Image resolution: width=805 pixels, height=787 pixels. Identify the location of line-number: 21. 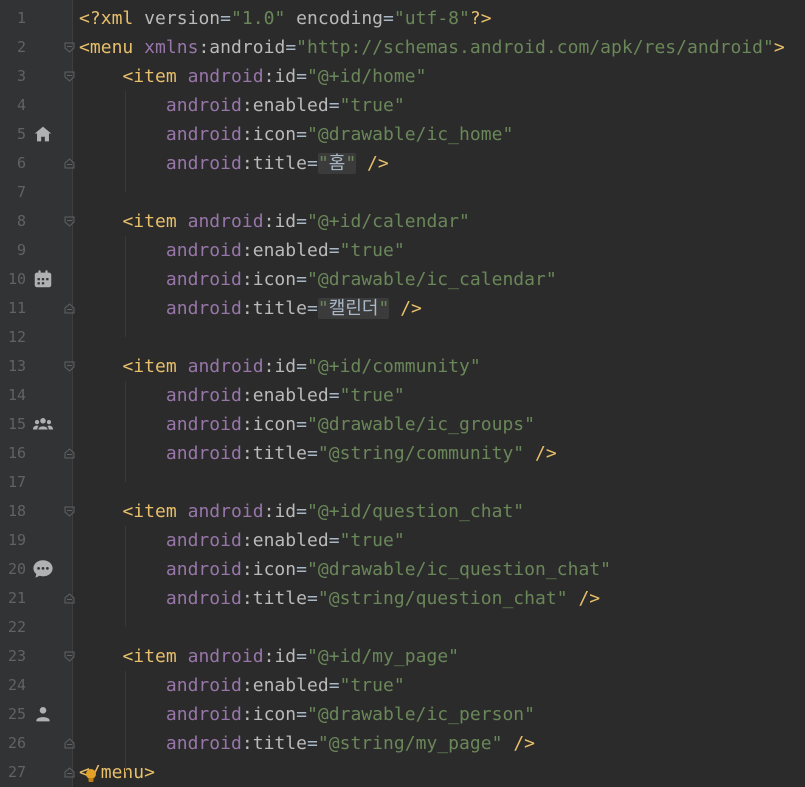
(16, 598).